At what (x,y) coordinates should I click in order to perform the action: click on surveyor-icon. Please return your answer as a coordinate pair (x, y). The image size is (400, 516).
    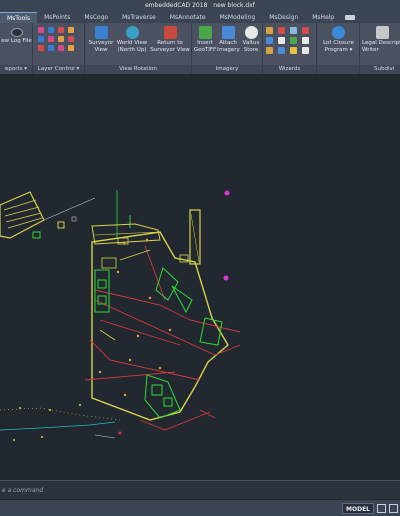
    Looking at the image, I should click on (101, 32).